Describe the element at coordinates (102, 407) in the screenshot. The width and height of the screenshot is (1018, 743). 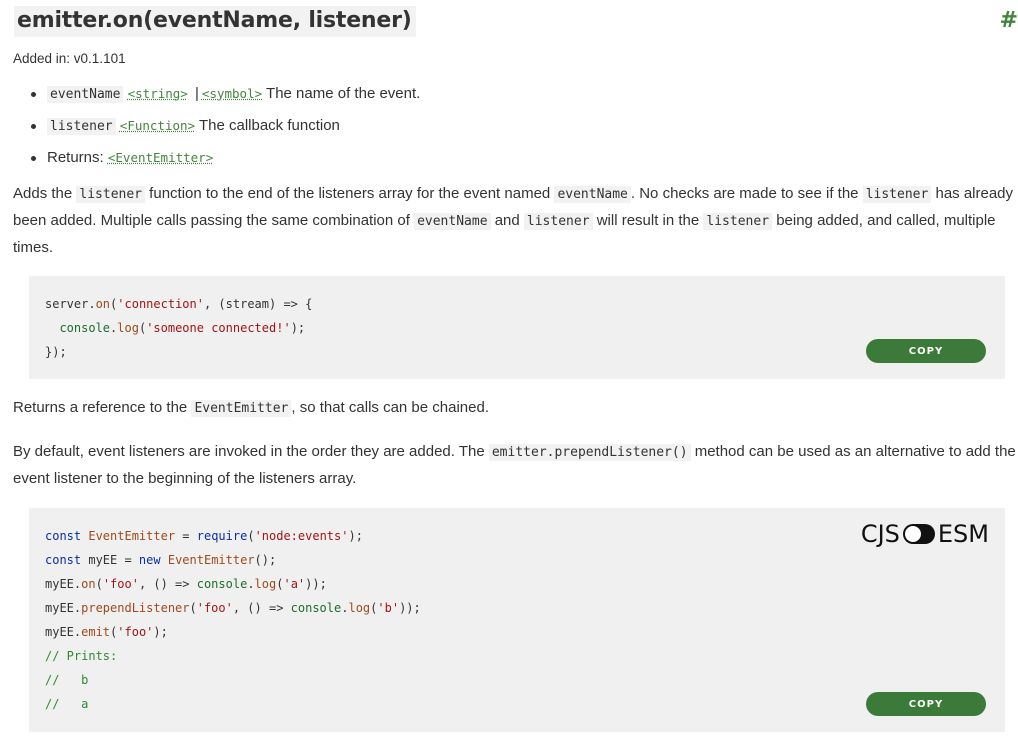
I see `text: Returns a reference to the` at that location.